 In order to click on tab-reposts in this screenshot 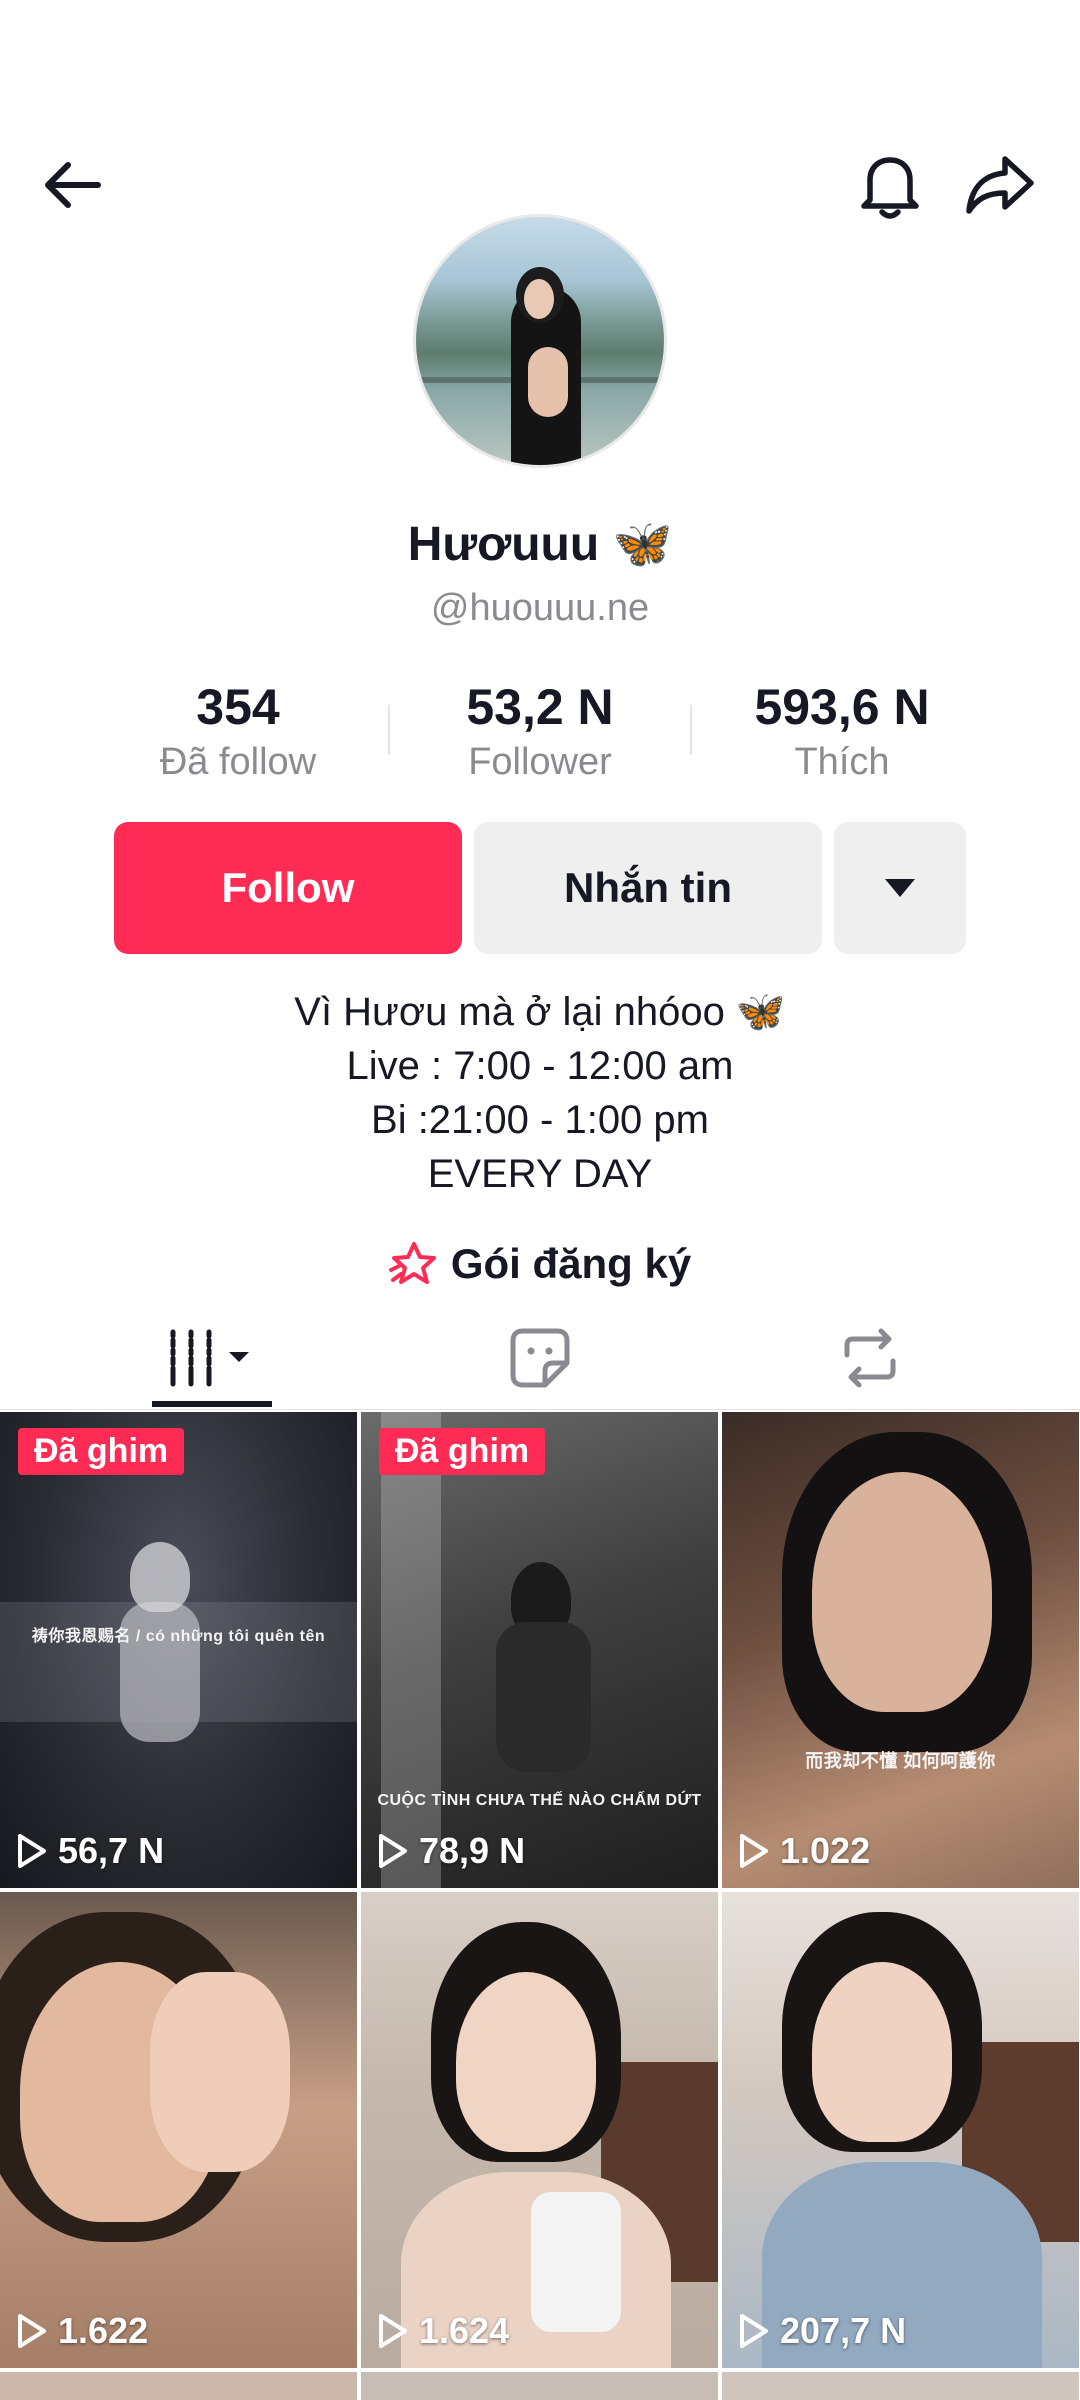, I will do `click(870, 1357)`.